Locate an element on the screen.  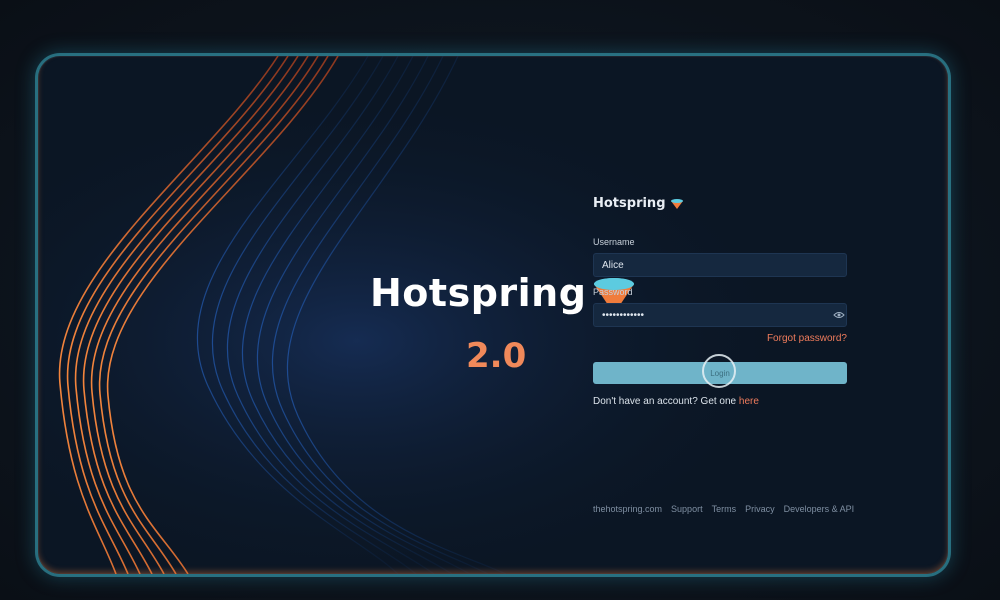
password-label: Password is located at coordinates (613, 292).